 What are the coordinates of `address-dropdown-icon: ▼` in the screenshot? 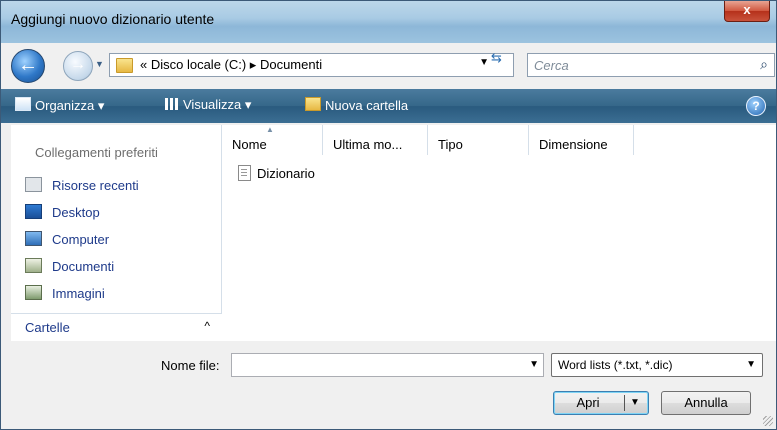 It's located at (484, 62).